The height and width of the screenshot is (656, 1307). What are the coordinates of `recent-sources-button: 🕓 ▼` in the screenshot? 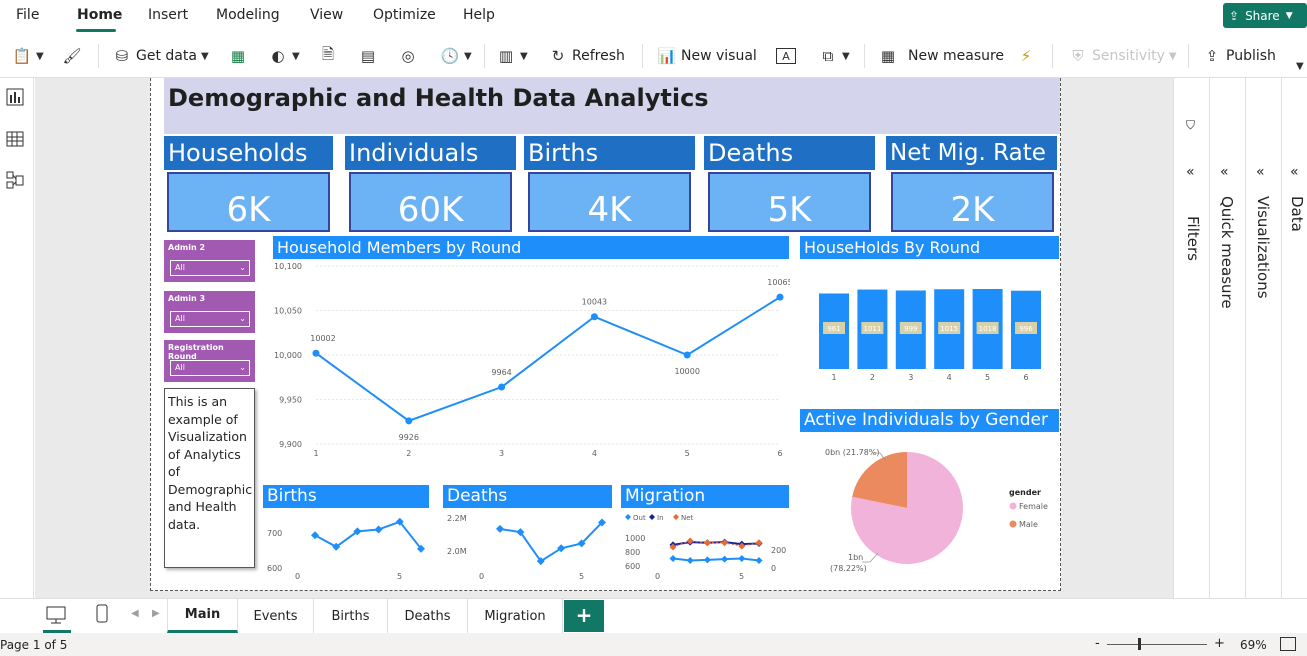 It's located at (456, 56).